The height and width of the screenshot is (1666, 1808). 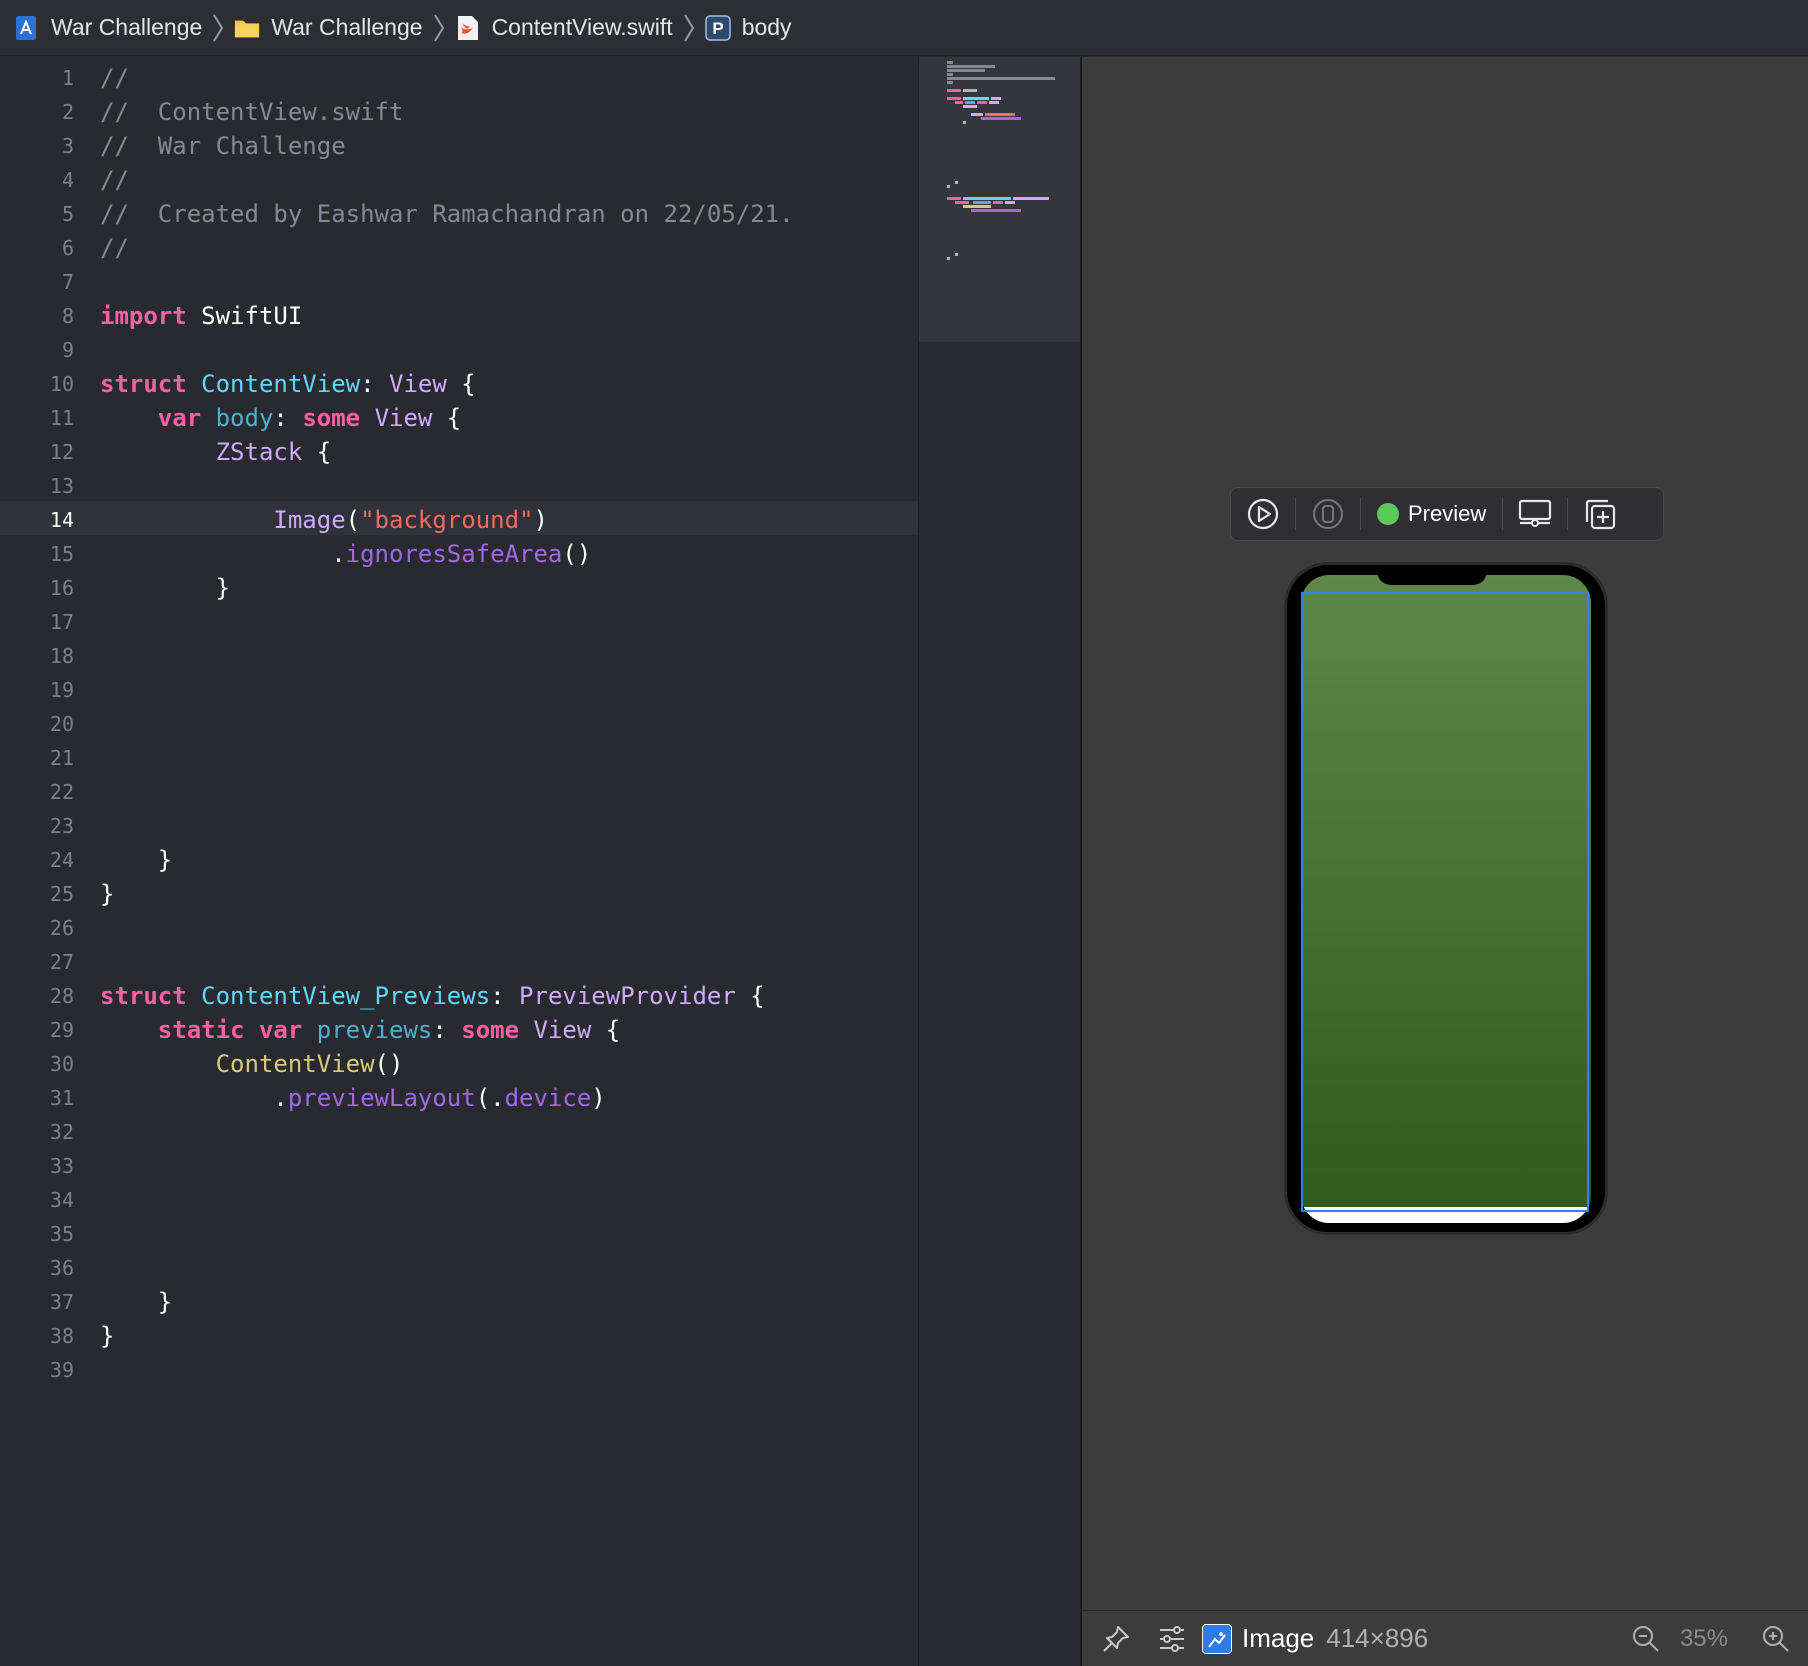 I want to click on pin-preview-button, so click(x=1116, y=1639).